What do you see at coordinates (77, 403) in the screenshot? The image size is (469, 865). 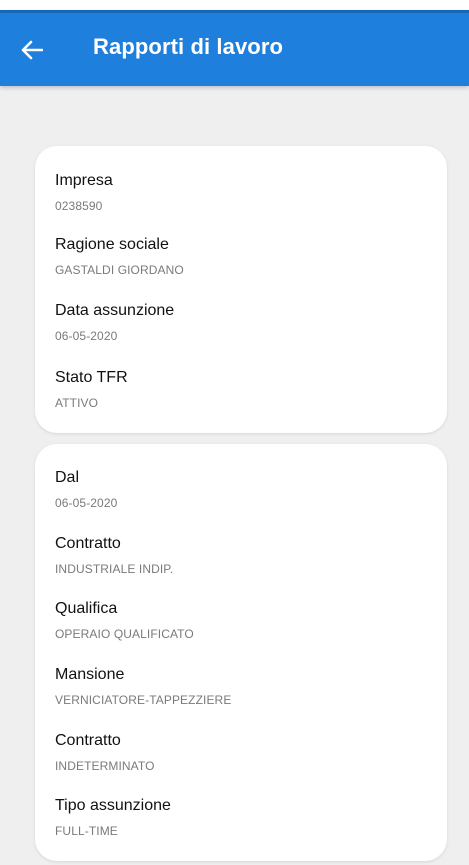 I see `field-value: ATTIVO` at bounding box center [77, 403].